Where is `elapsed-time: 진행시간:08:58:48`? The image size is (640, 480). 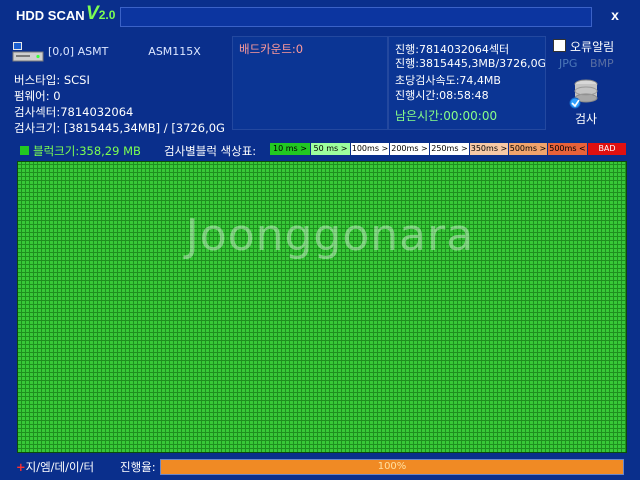 elapsed-time: 진행시간:08:58:48 is located at coordinates (442, 95).